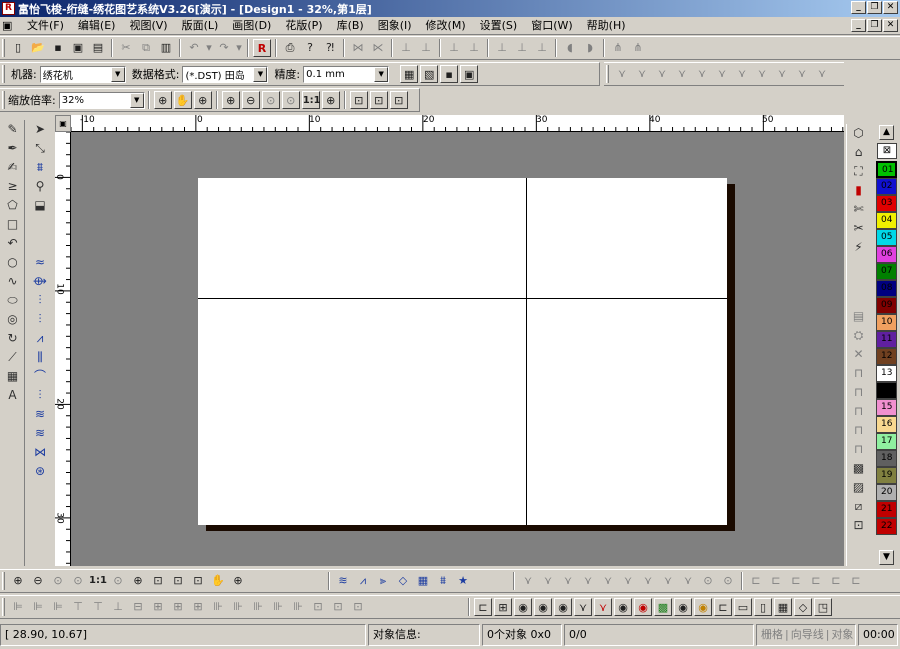  What do you see at coordinates (859, 525) in the screenshot?
I see `frame-icon: ⊡` at bounding box center [859, 525].